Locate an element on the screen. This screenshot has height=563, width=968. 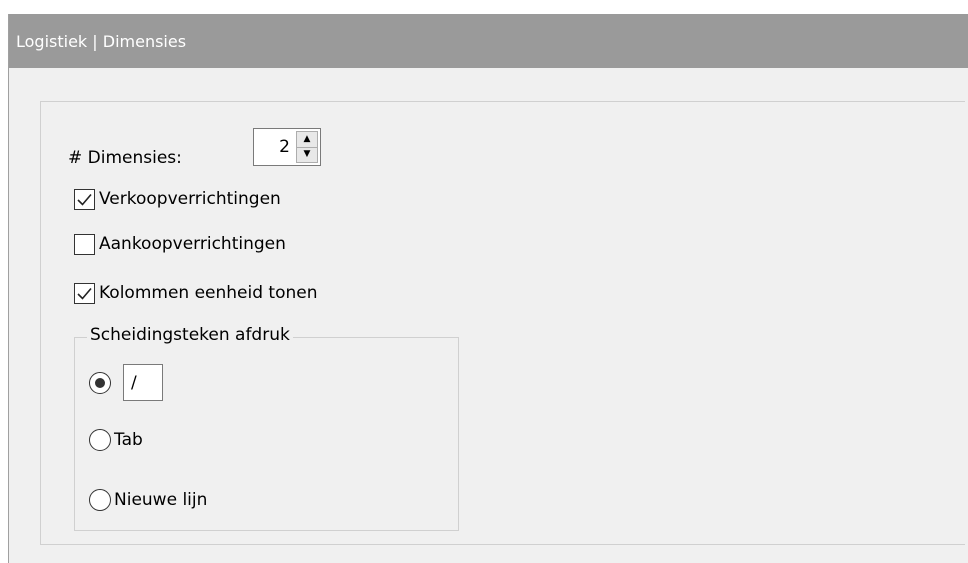
spinner-buttons: ▲ ▼ is located at coordinates (307, 147).